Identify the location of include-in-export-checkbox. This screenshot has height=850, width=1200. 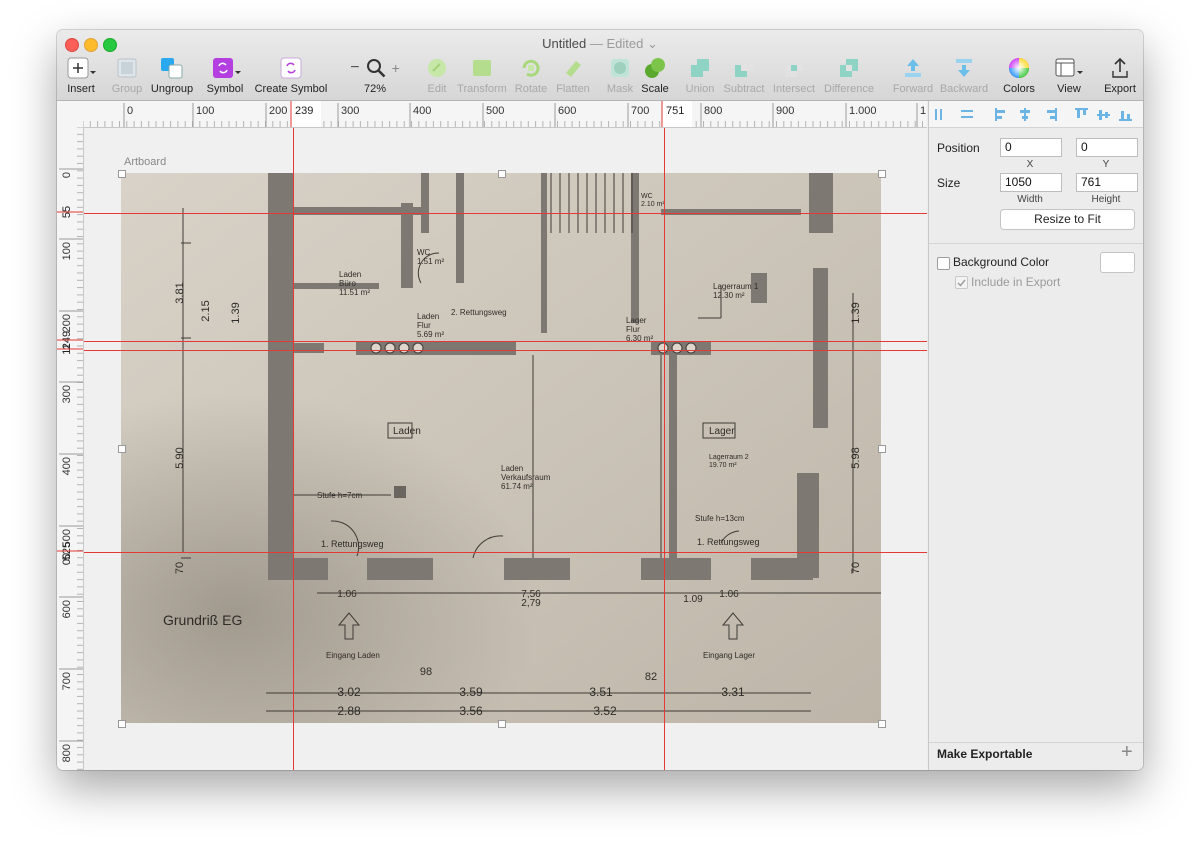
(961, 282).